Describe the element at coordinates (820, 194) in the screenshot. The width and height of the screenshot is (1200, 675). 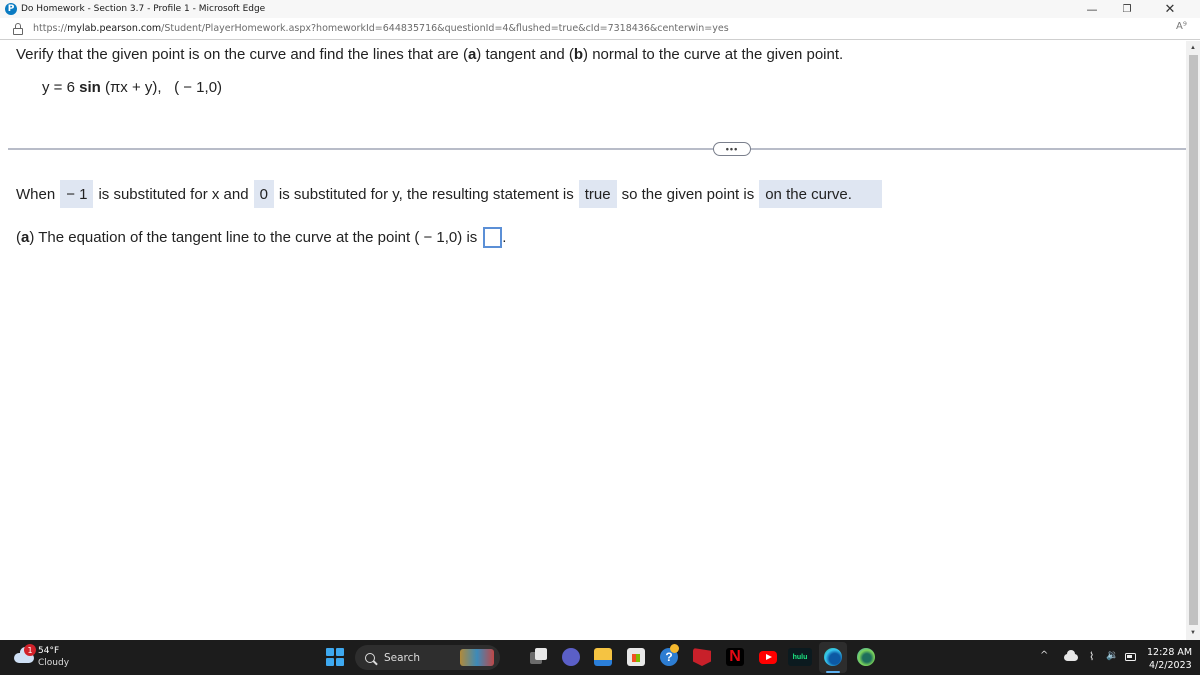
I see `conclusion-answer: on the curve.` at that location.